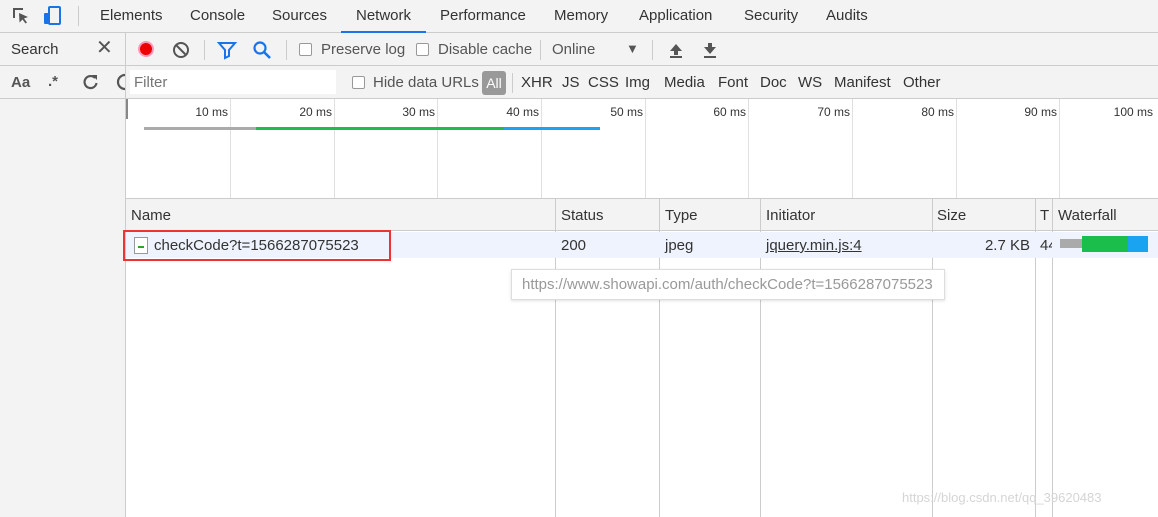  Describe the element at coordinates (380, 128) in the screenshot. I see `overview-waiting-bar` at that location.